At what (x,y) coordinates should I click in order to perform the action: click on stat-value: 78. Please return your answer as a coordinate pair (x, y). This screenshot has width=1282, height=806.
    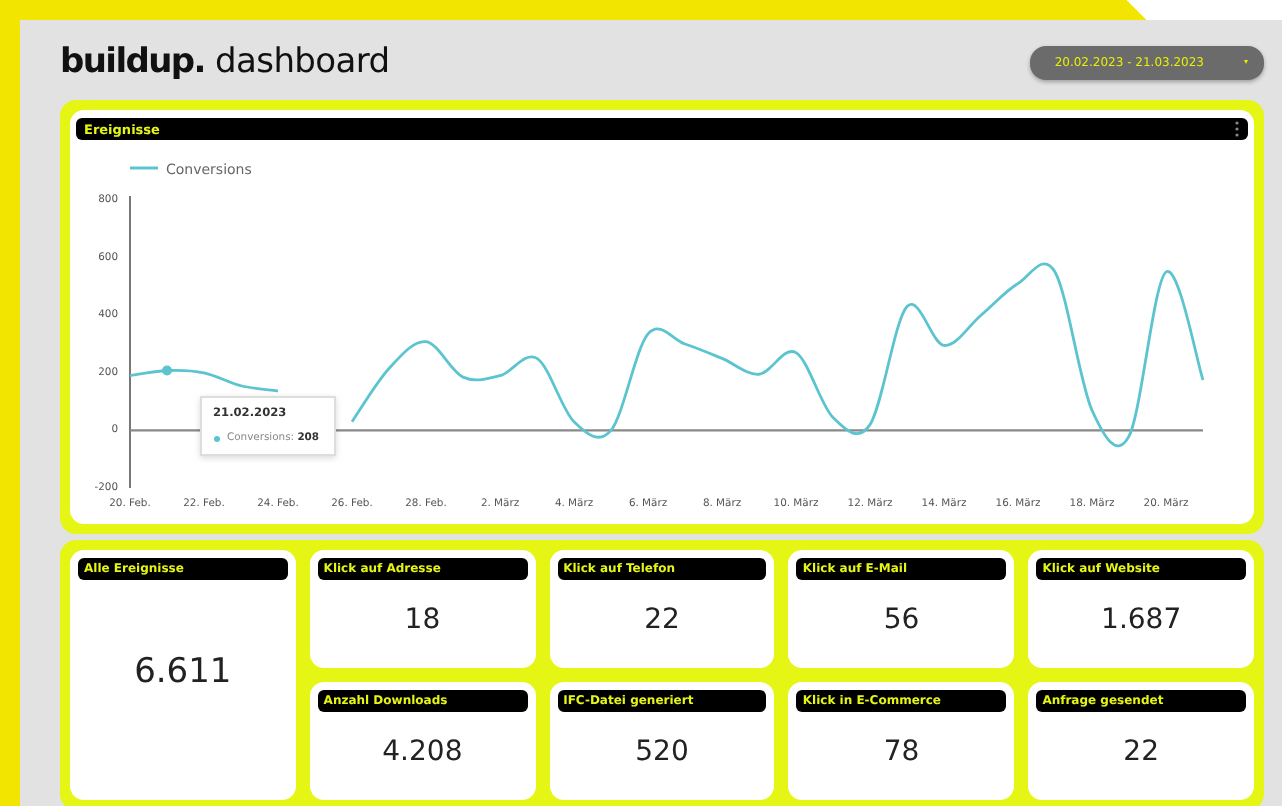
    Looking at the image, I should click on (901, 753).